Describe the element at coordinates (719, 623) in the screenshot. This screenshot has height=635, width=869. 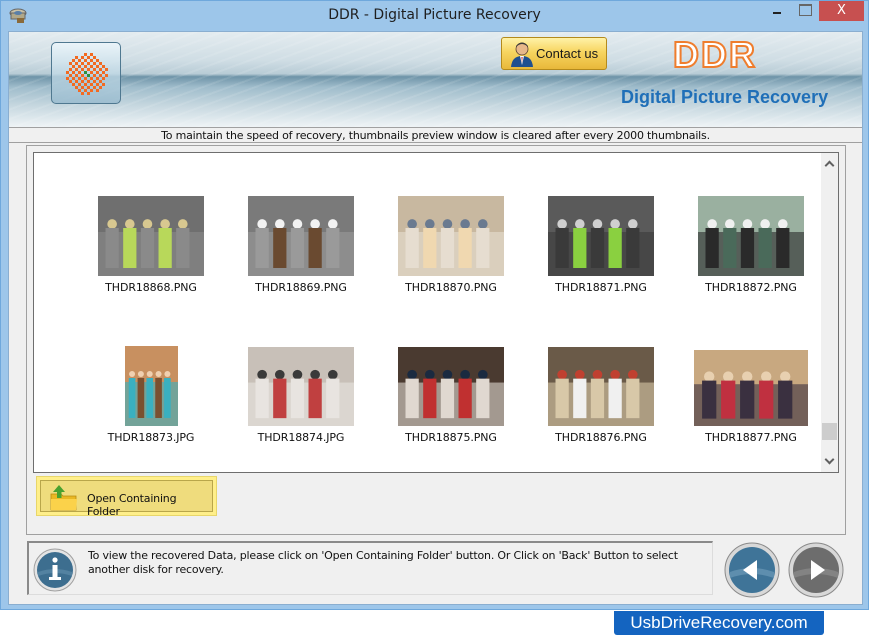
I see `website-badge: UsbDriveRecovery.com` at that location.